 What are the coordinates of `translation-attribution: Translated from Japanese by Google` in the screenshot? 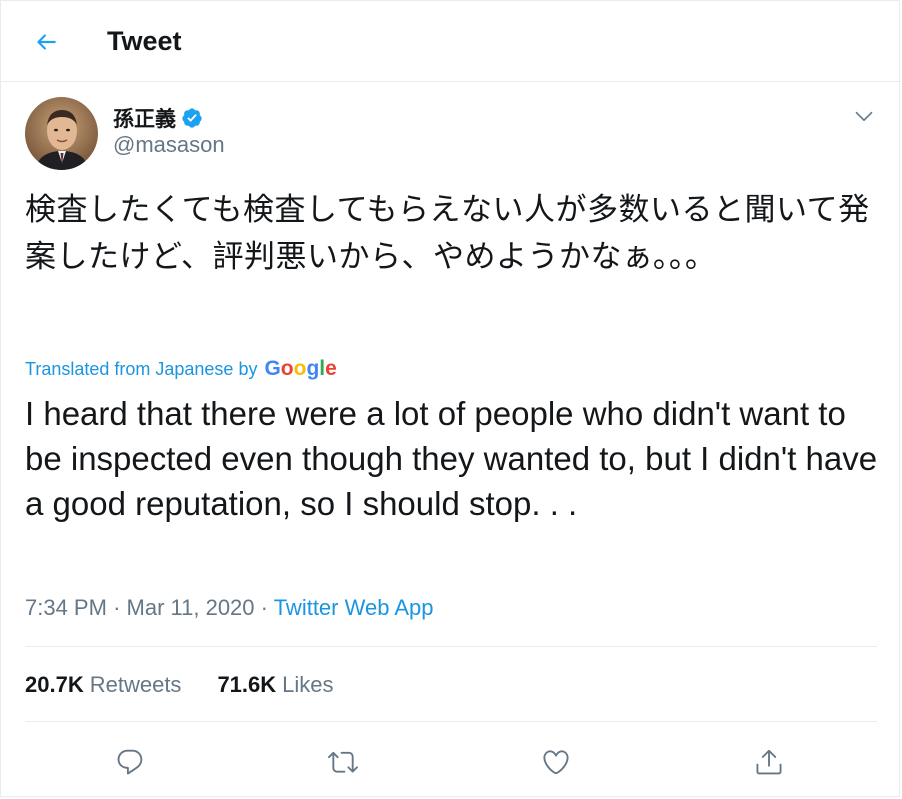 It's located at (181, 369).